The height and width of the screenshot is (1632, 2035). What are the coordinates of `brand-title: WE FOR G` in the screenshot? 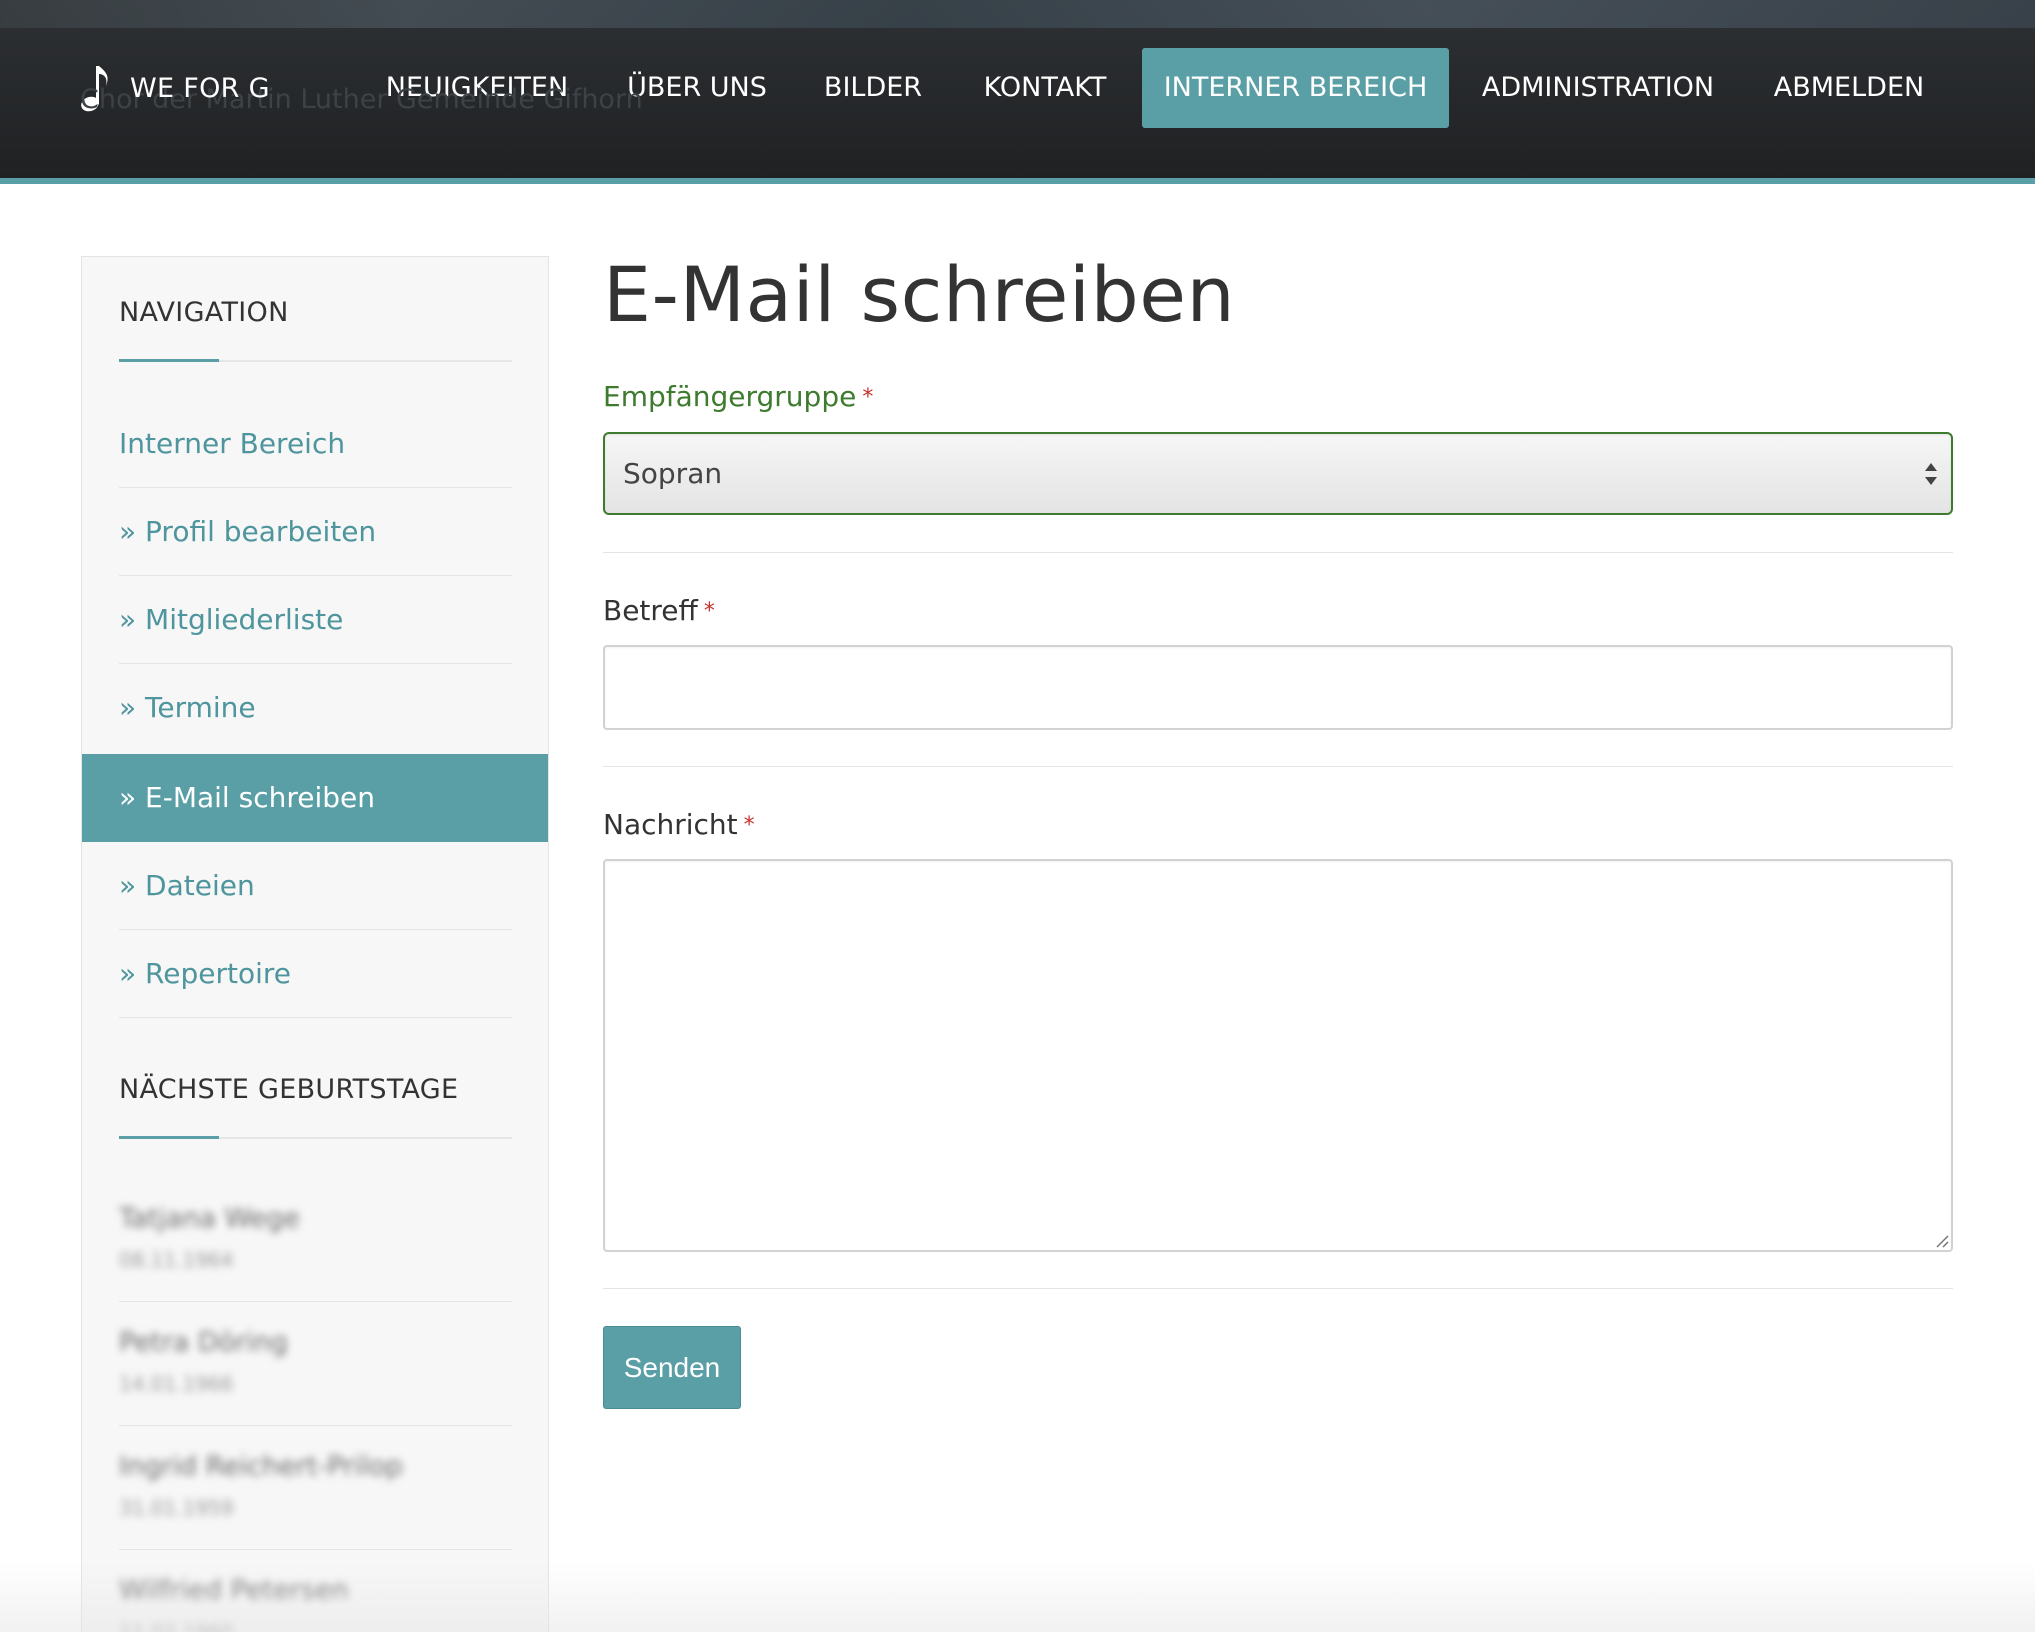 It's located at (200, 88).